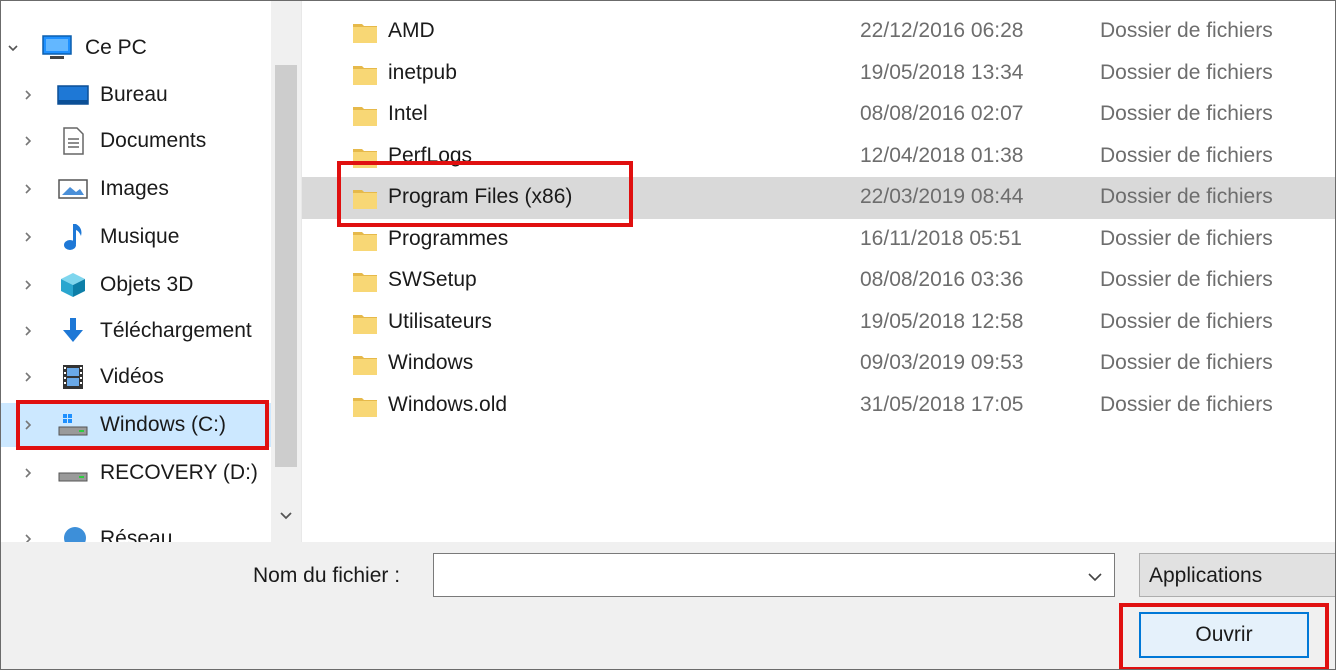  Describe the element at coordinates (942, 72) in the screenshot. I see `file-date: 19/05/2018 13:34` at that location.